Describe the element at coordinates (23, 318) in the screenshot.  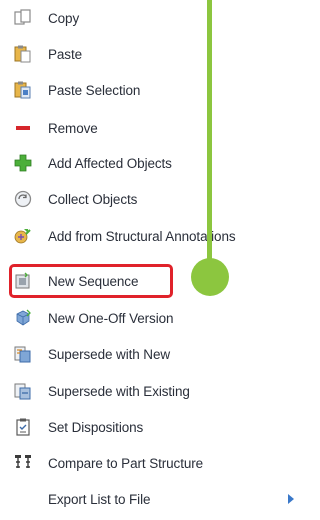
I see `one-off-version-icon` at that location.